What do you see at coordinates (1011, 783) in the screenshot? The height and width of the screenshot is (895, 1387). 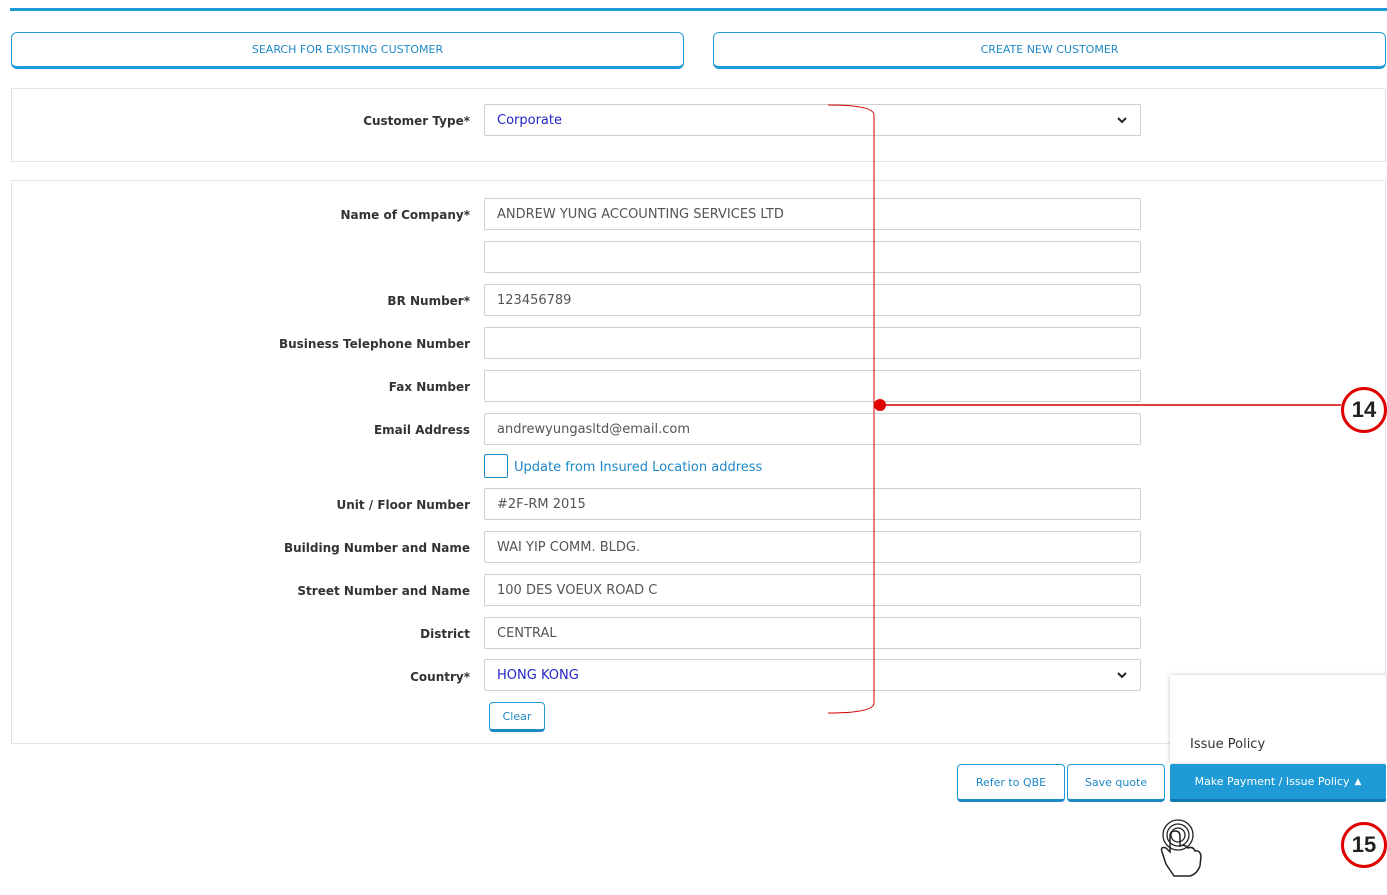 I see `refer-to-qbe-button: Refer to QBE` at bounding box center [1011, 783].